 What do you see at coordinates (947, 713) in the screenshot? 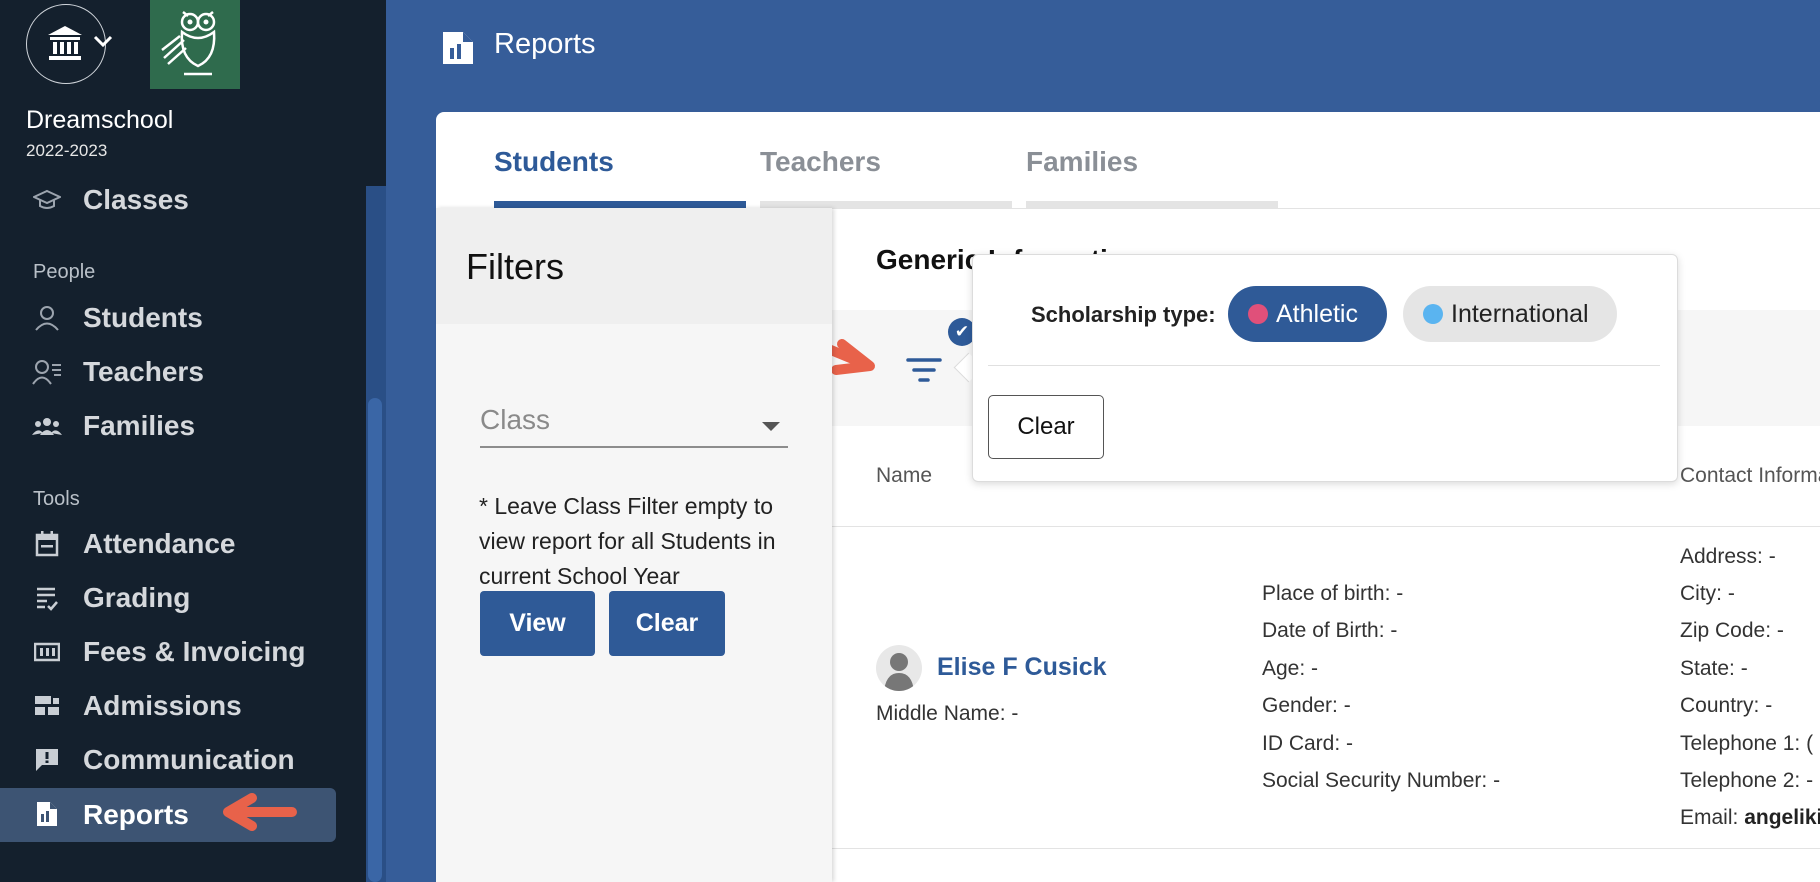
I see `middle-name: Middle Name: -` at bounding box center [947, 713].